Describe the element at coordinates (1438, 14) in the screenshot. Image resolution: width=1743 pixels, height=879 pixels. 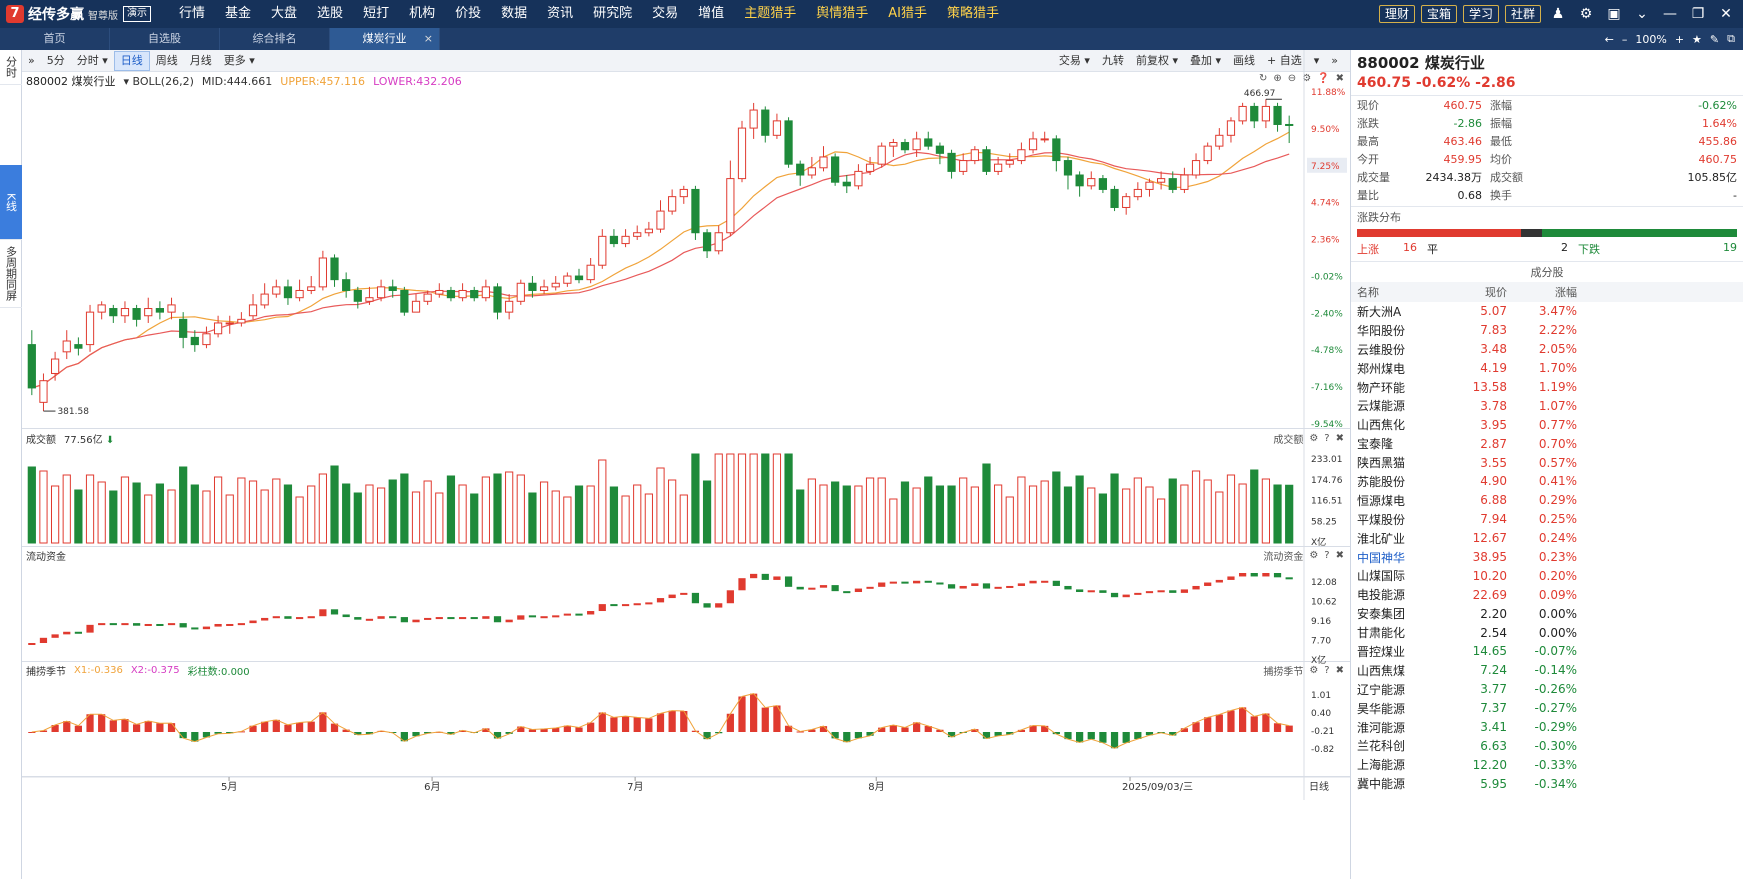
I see `top-button: 宝箱` at that location.